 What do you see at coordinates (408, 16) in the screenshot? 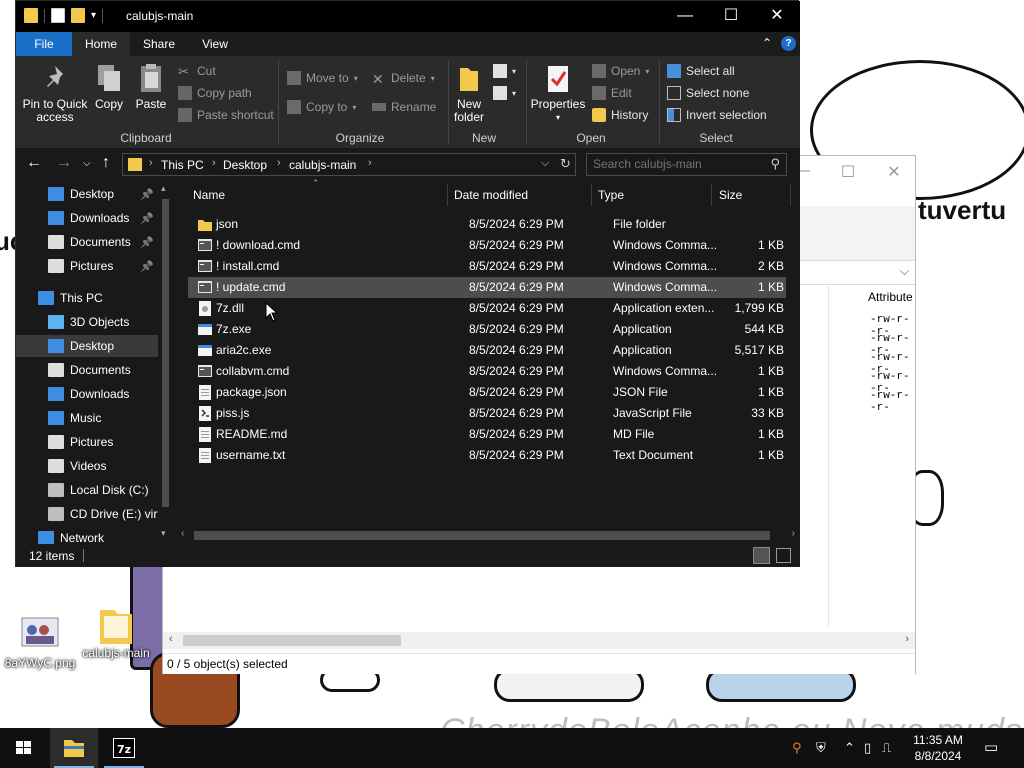
I see `title-bar: ▾ calubjs-main — ☐ ✕` at bounding box center [408, 16].